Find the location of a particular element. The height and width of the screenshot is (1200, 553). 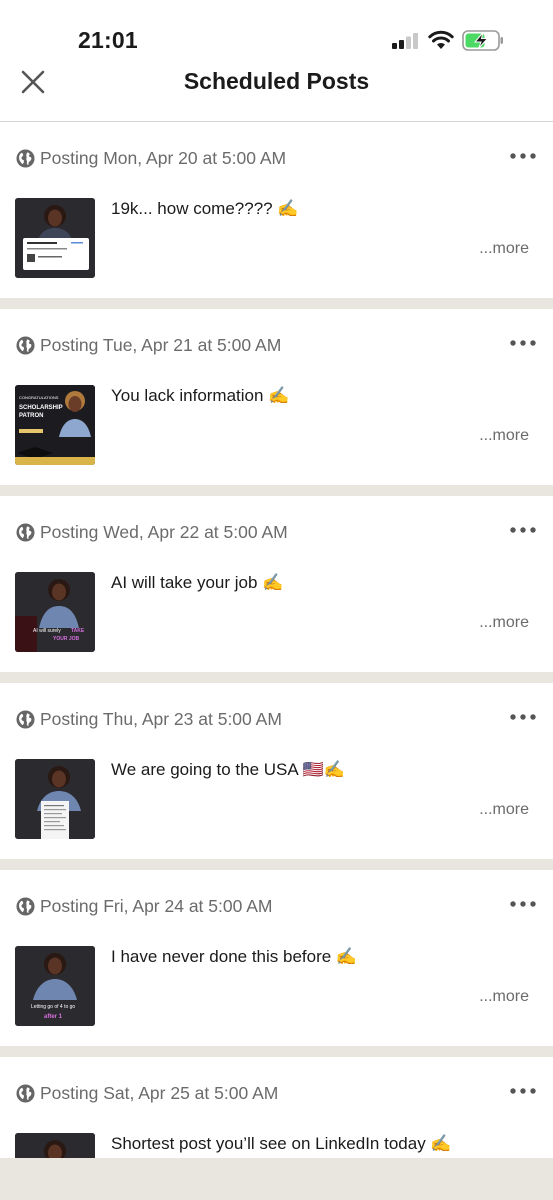

thumb-caption: YOUR JOB is located at coordinates (66, 639).